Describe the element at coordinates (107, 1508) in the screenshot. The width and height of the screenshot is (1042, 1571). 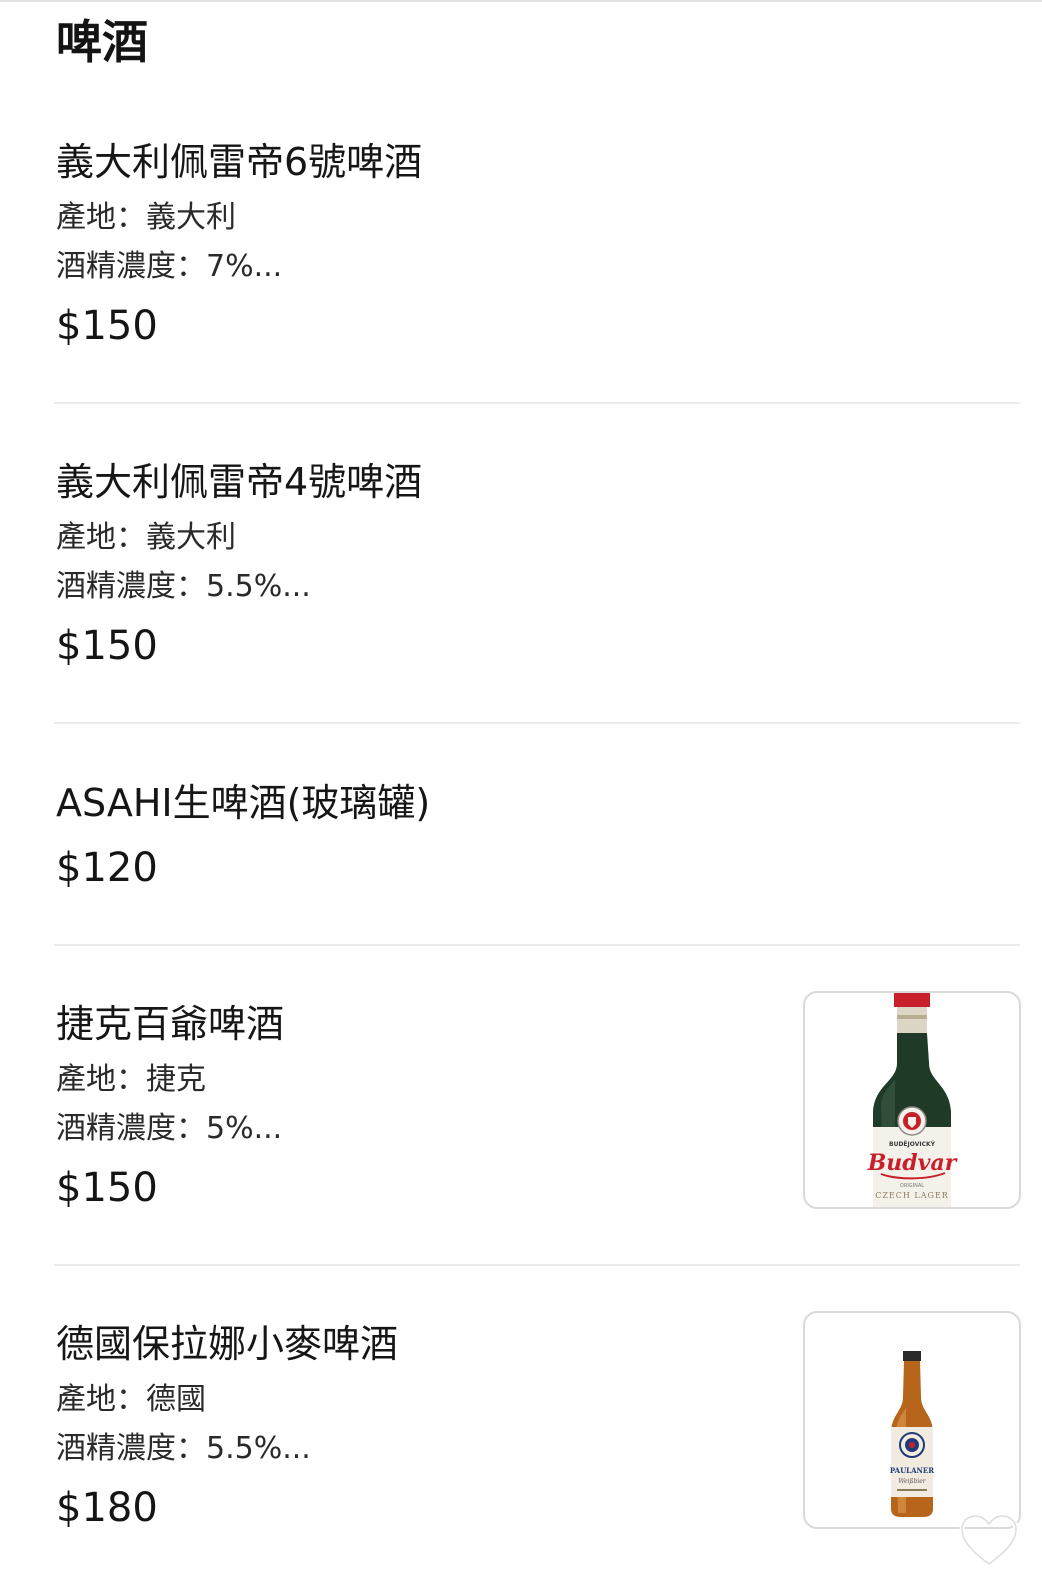
I see `item-price: $180` at that location.